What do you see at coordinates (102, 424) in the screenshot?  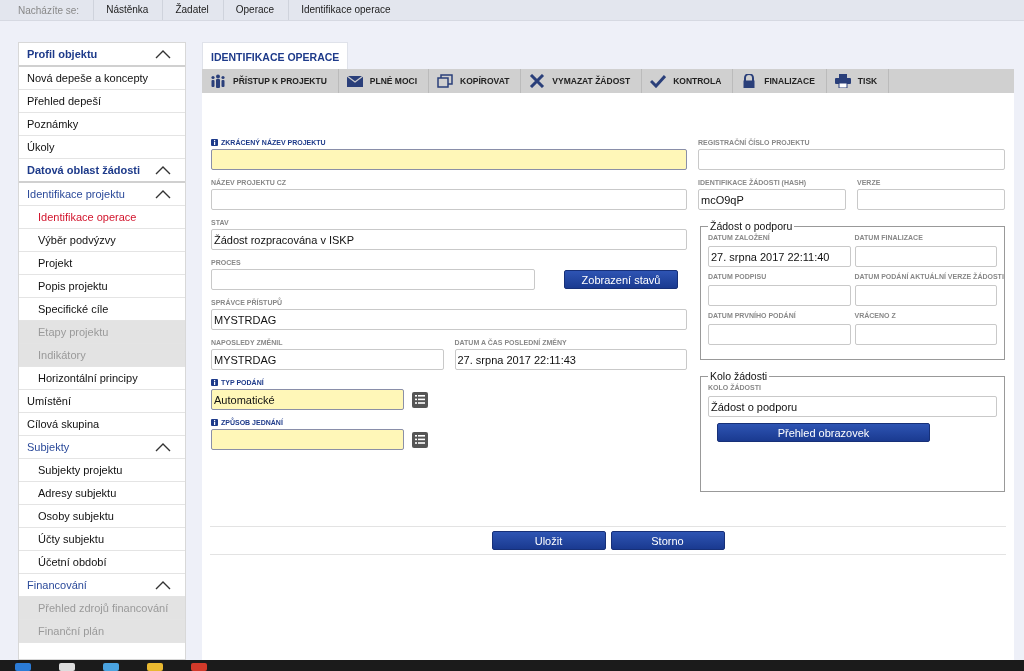 I see `sidebar-item: Cílová skupina` at bounding box center [102, 424].